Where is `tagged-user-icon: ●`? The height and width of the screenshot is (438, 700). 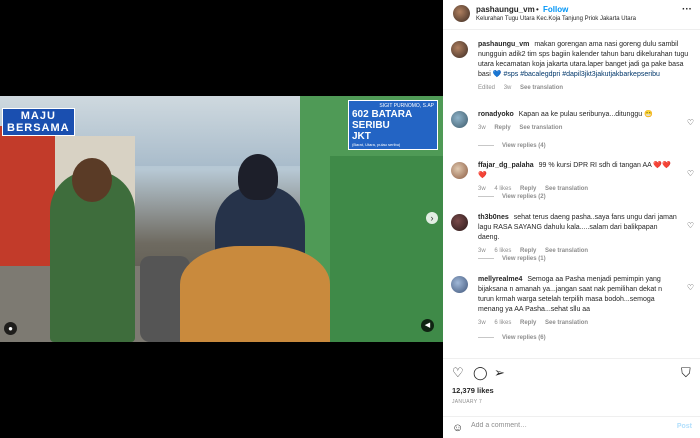
tagged-user-icon: ● is located at coordinates (10, 328).